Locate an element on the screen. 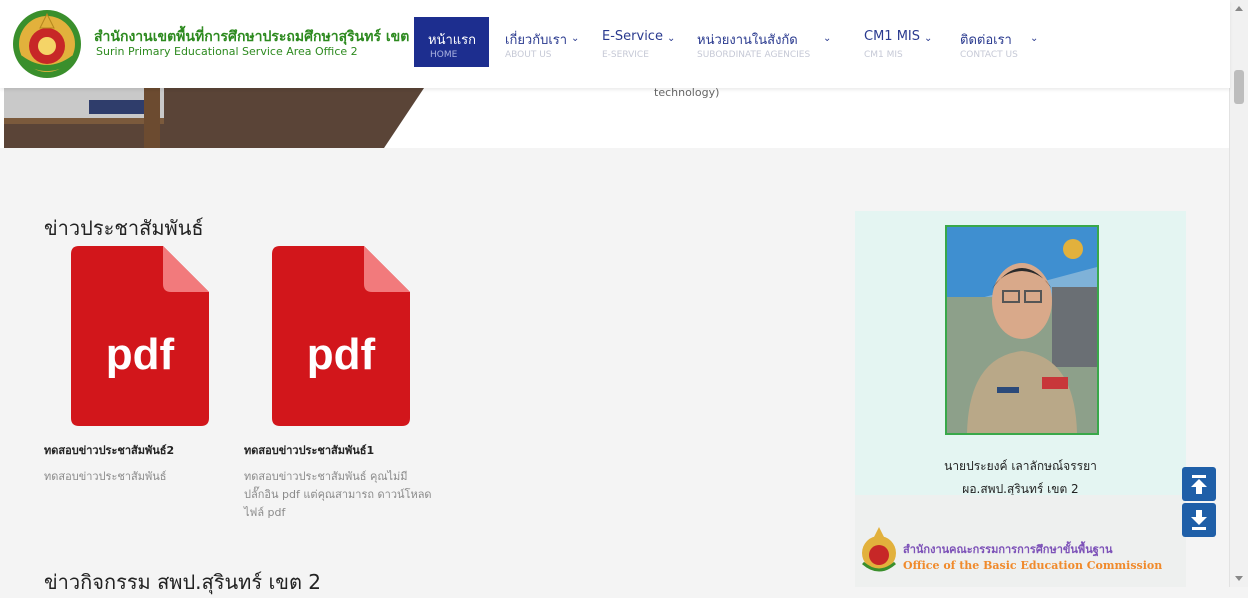 This screenshot has height=598, width=1248. director-portrait is located at coordinates (1022, 330).